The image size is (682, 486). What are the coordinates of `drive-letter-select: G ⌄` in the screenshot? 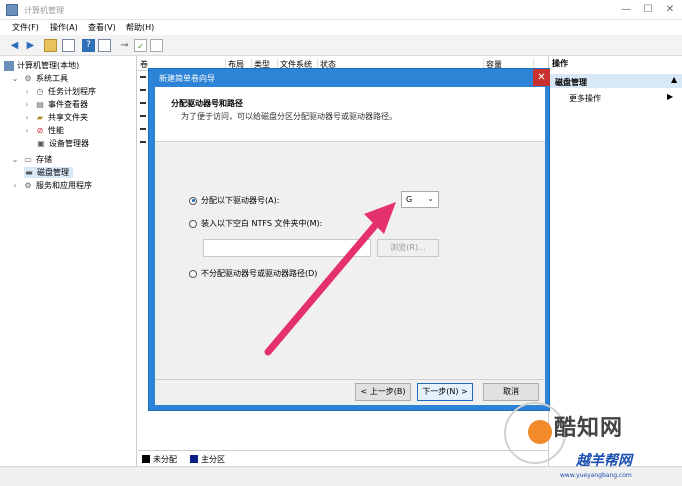 It's located at (420, 199).